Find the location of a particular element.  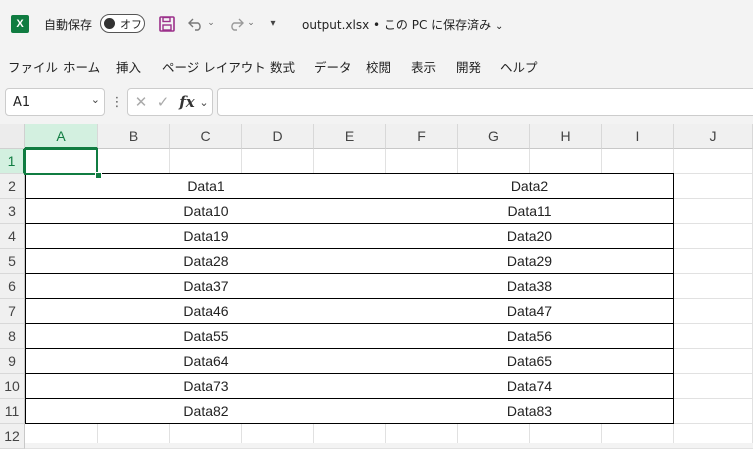

quick-access-dropdown-icon: ▾ is located at coordinates (273, 23).